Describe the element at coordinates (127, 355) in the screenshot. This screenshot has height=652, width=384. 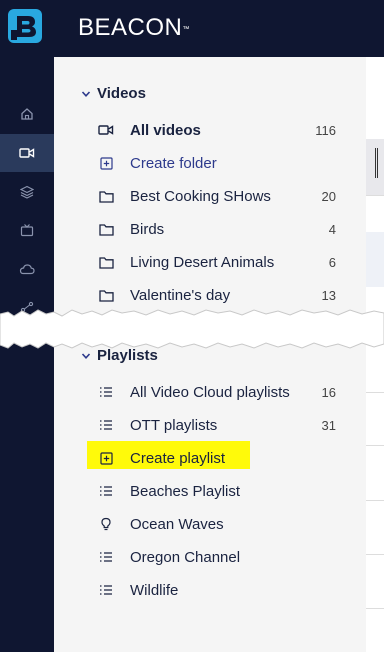
I see `playlists-section-title: Playlists` at that location.